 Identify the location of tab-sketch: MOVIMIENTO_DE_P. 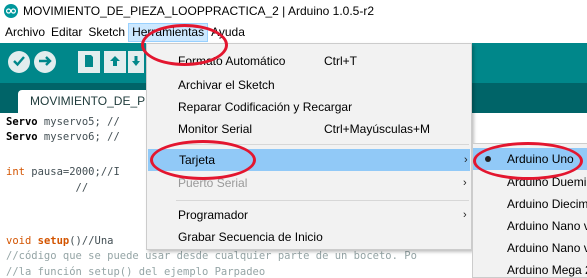
(88, 101).